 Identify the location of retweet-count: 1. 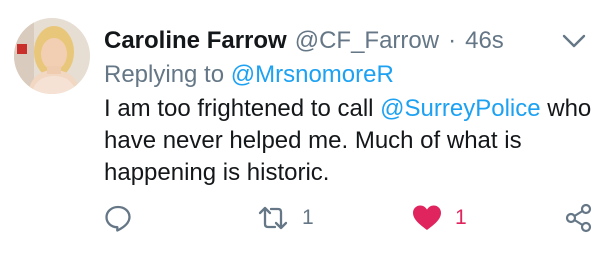
(308, 217).